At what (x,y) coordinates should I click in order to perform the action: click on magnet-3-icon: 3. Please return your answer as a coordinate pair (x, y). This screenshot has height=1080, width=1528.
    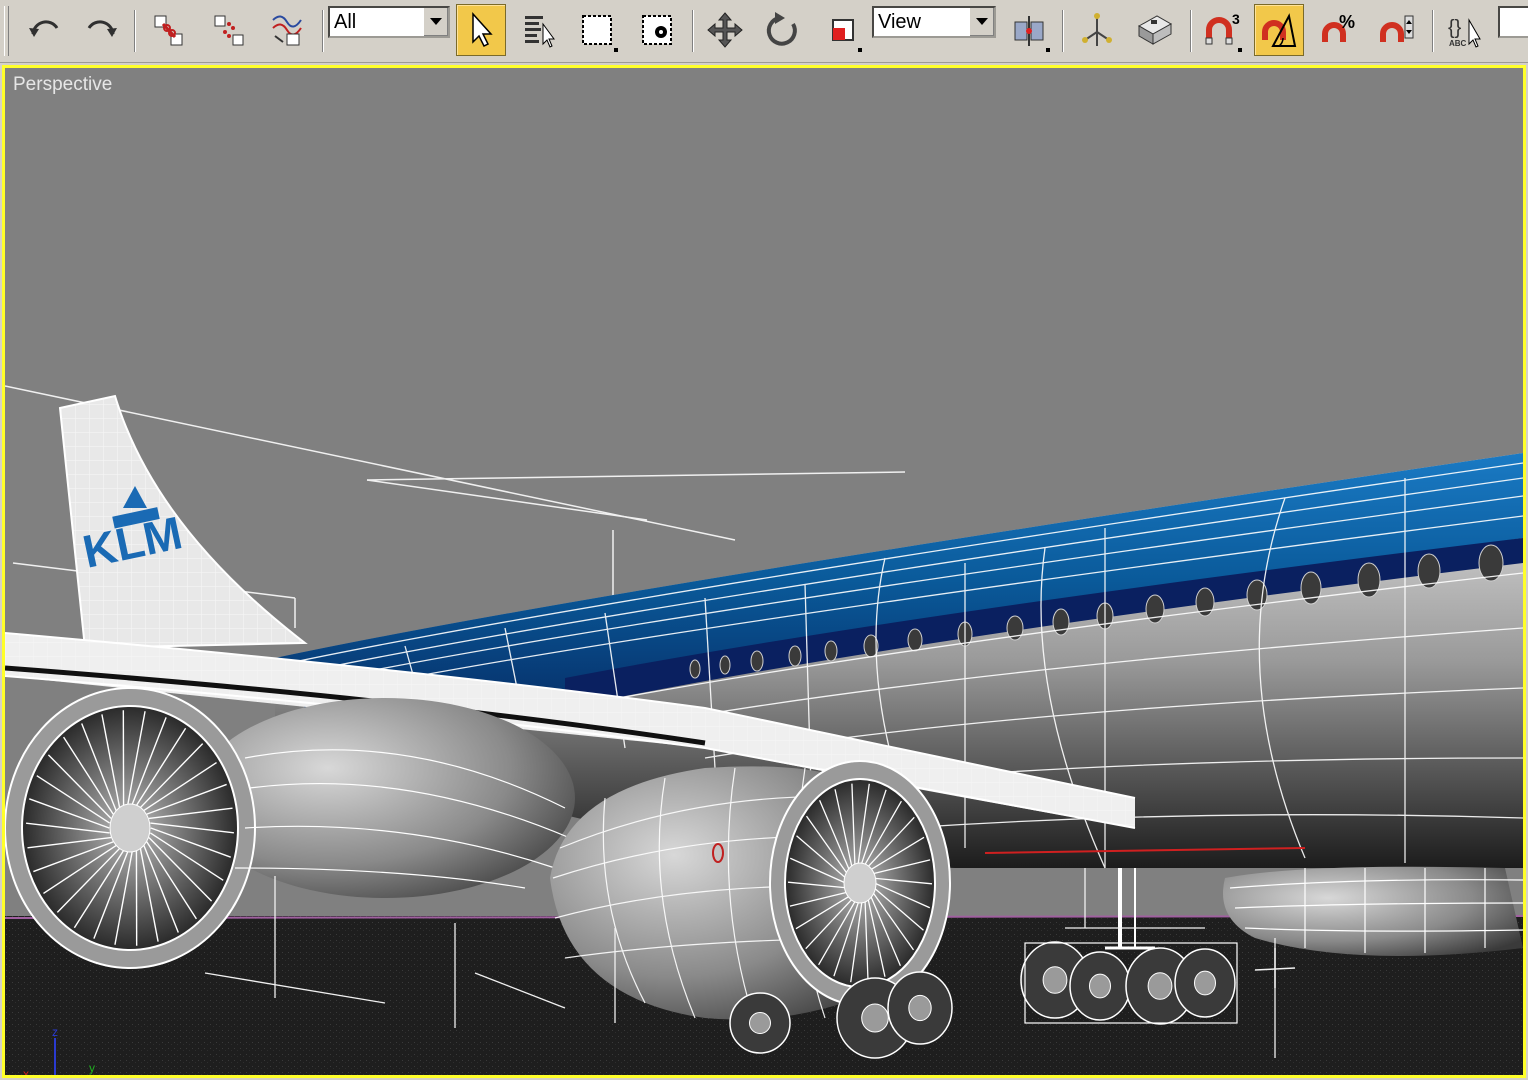
    Looking at the image, I should click on (1222, 28).